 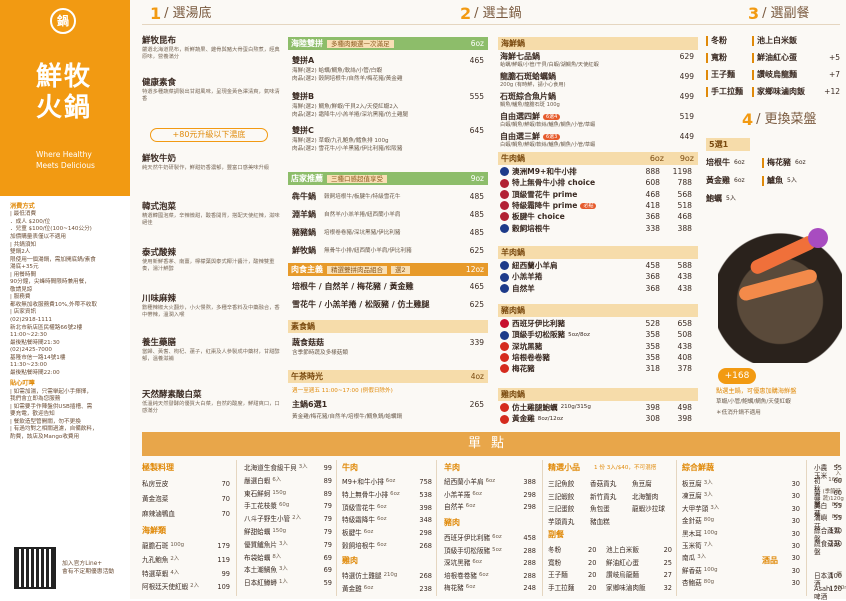 I want to click on teatime-row: 主鍋6選1 265, so click(x=388, y=405).